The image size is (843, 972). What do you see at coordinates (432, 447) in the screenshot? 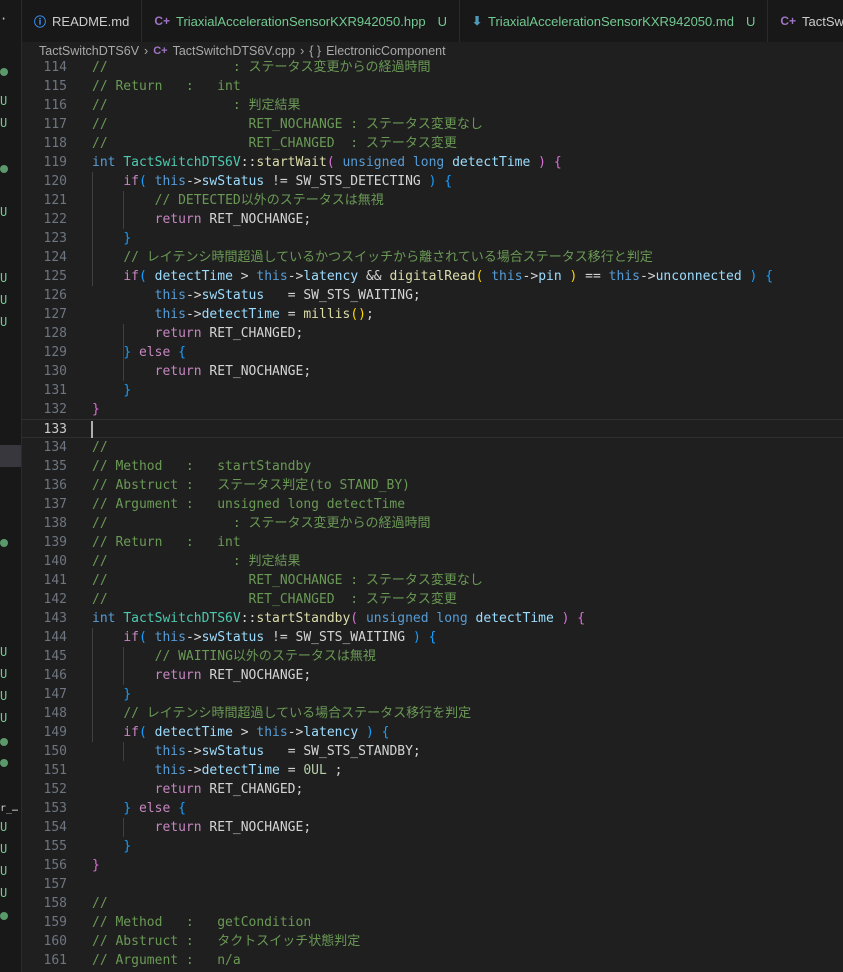
I see `code-line: 134 //` at bounding box center [432, 447].